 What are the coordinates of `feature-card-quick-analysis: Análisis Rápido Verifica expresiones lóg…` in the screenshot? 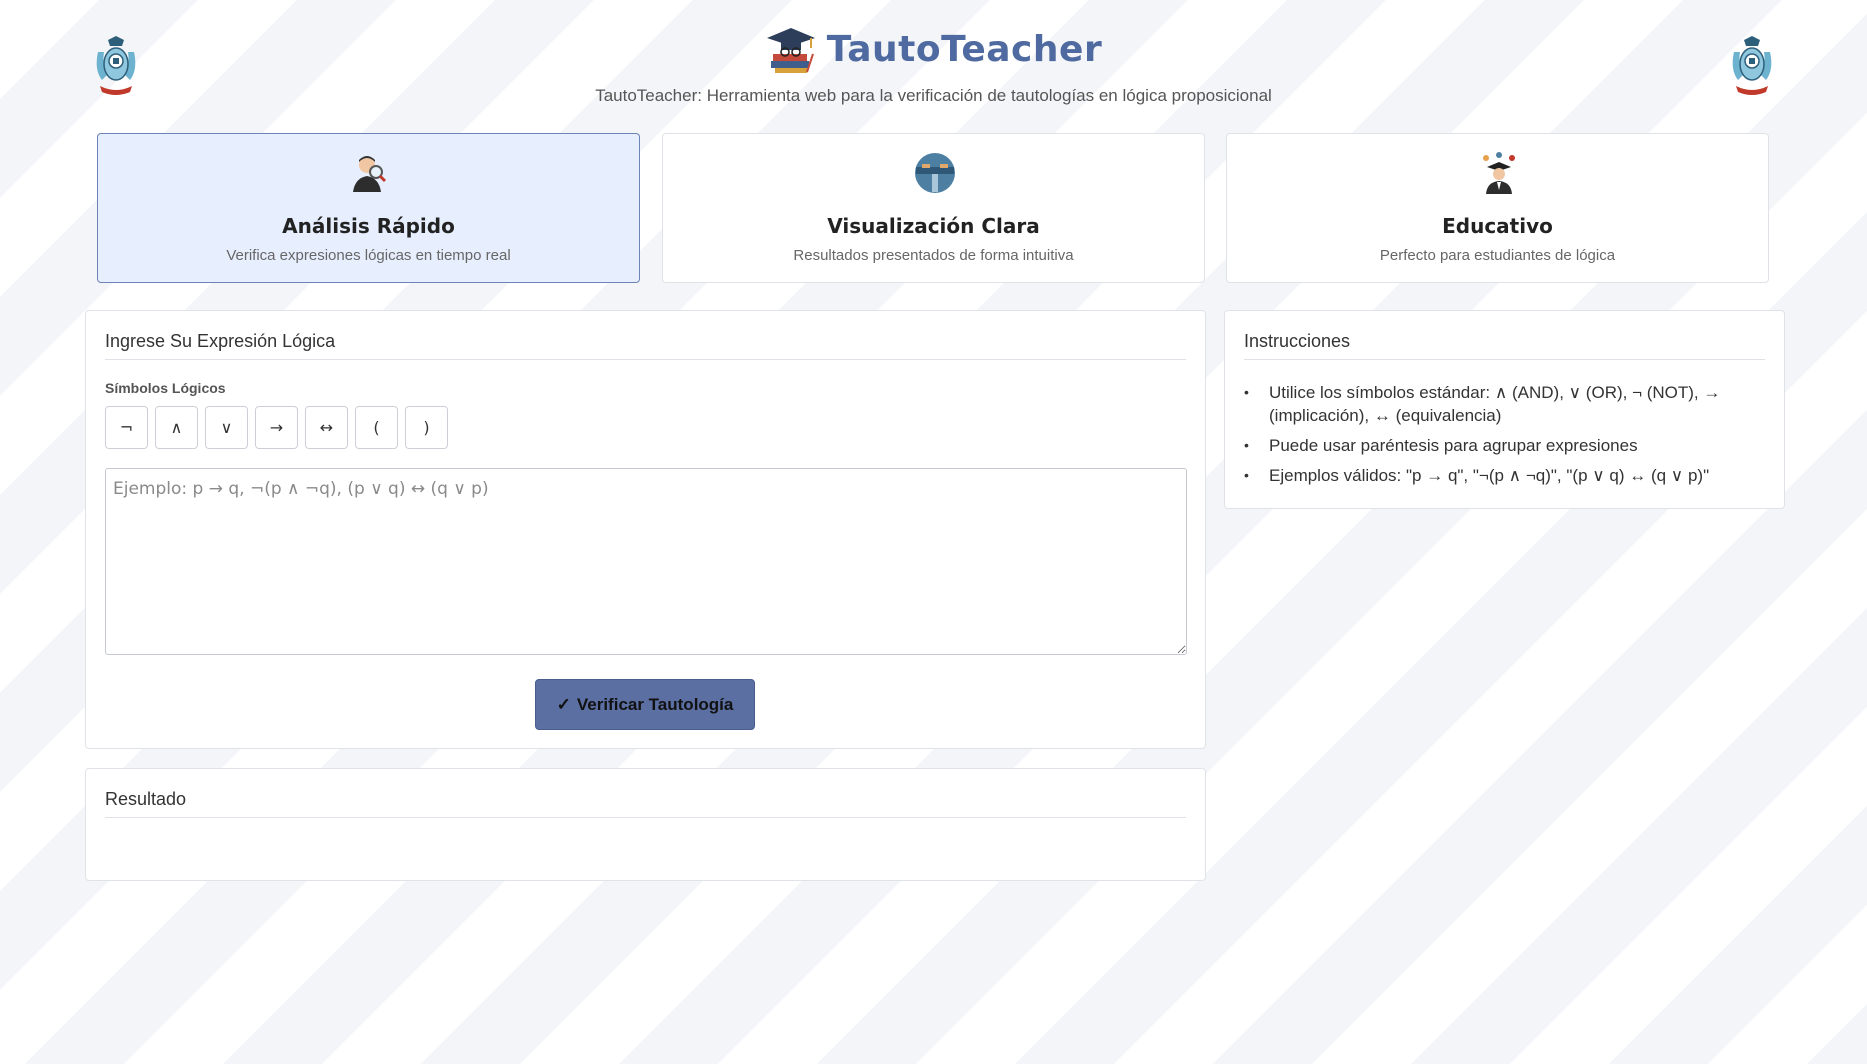 It's located at (368, 208).